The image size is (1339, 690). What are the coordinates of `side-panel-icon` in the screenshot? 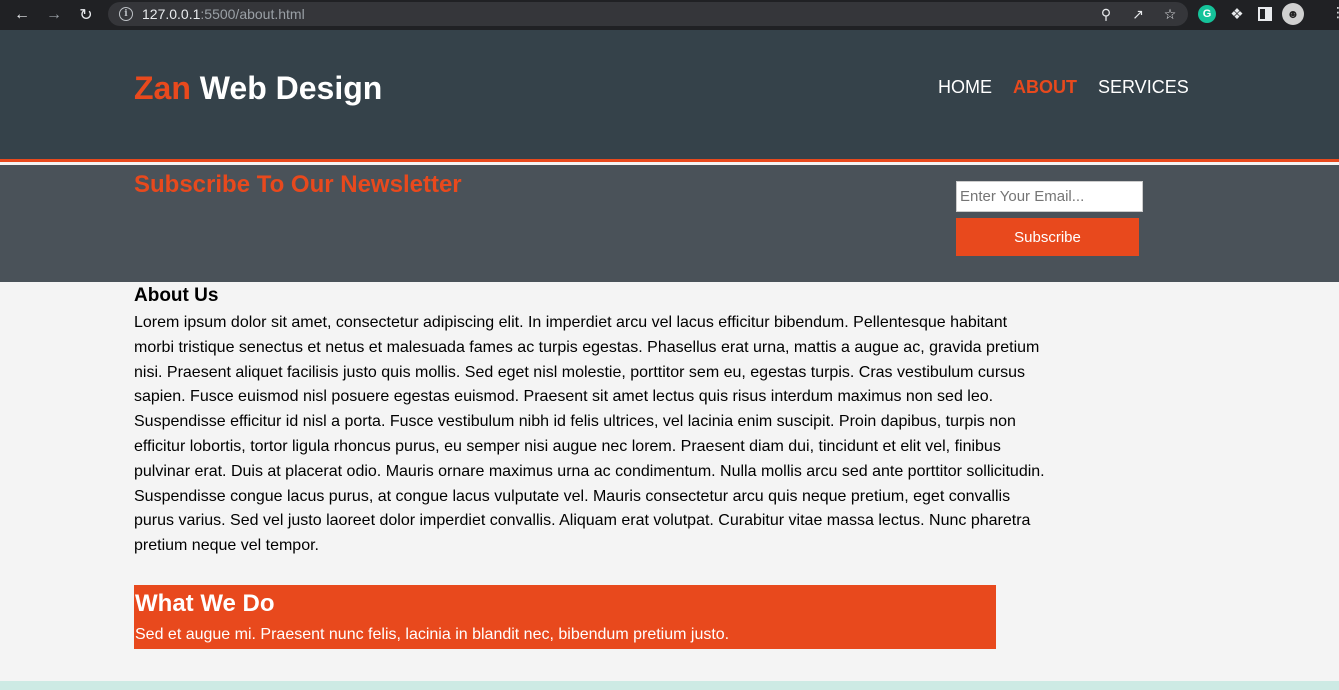 It's located at (1265, 14).